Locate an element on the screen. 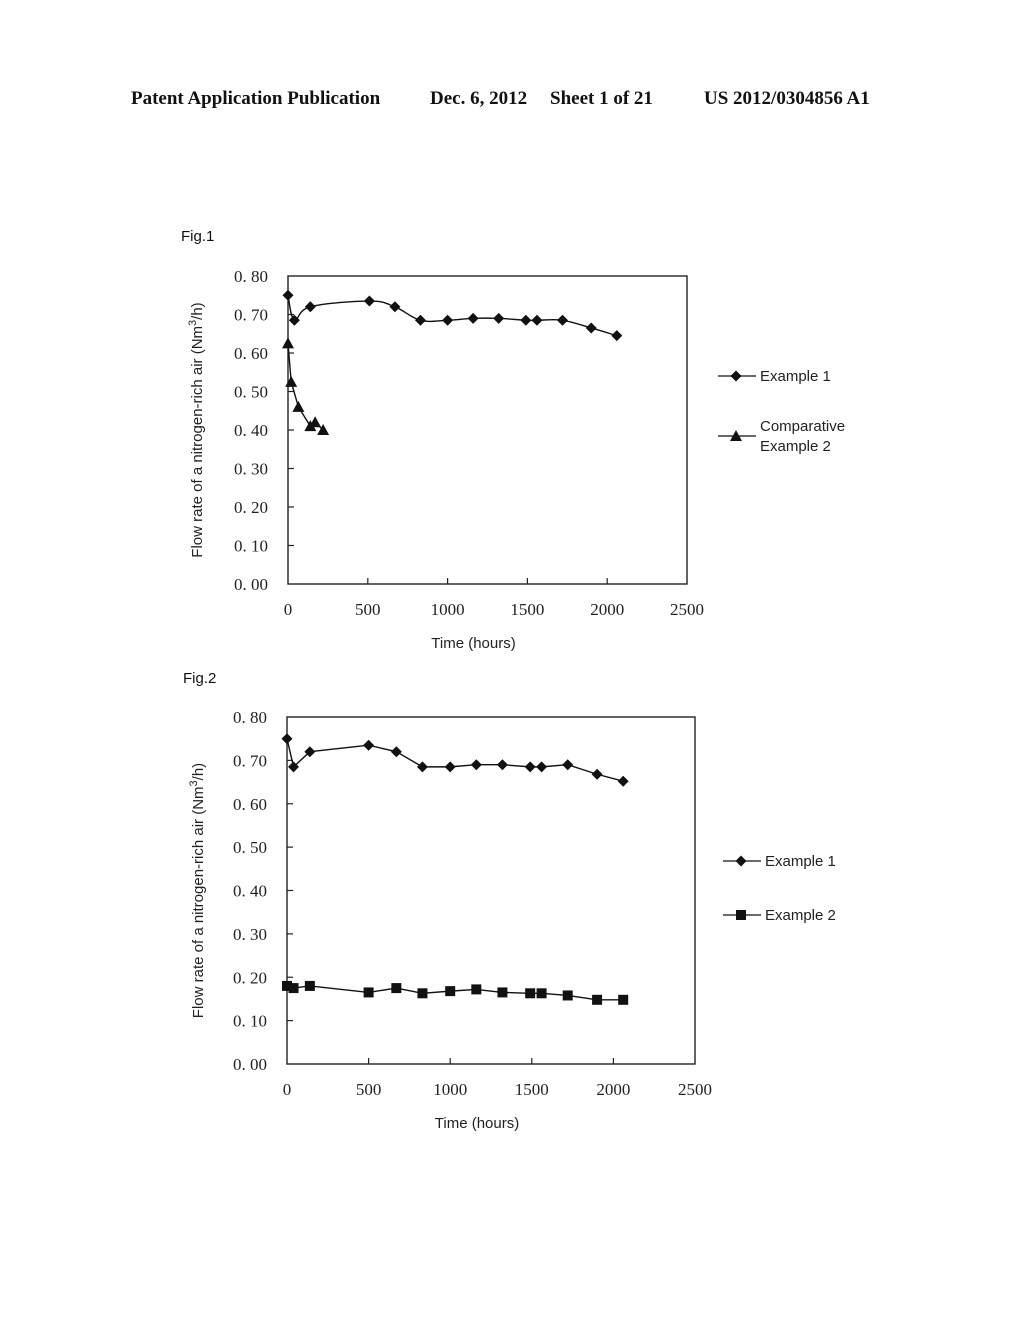  x-tick-label: 500 is located at coordinates (369, 1089).